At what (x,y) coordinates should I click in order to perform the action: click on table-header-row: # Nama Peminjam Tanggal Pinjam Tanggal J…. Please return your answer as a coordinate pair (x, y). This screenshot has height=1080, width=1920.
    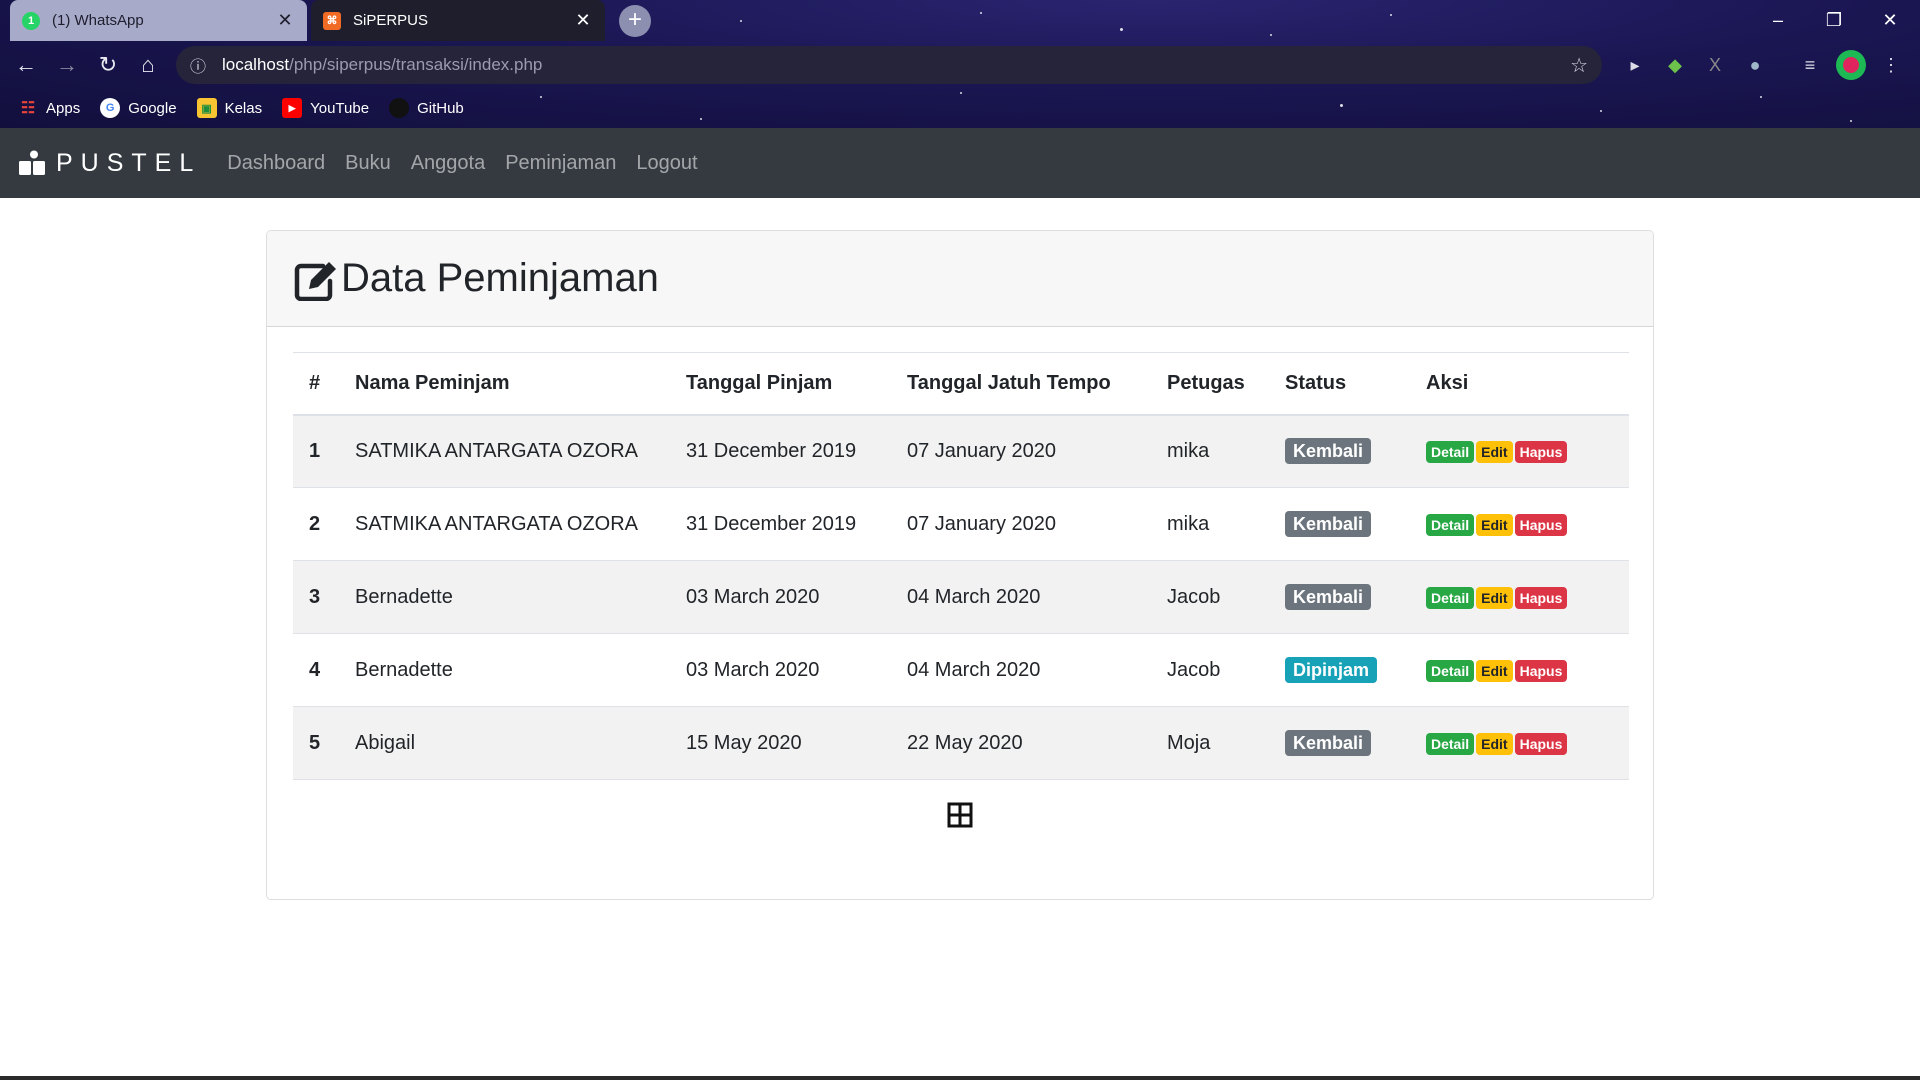
    Looking at the image, I should click on (961, 384).